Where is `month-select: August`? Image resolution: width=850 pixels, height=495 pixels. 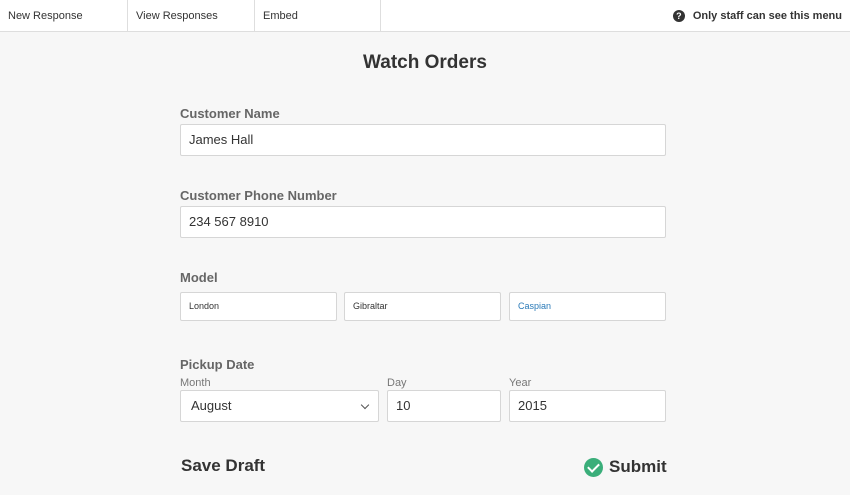 month-select: August is located at coordinates (279, 406).